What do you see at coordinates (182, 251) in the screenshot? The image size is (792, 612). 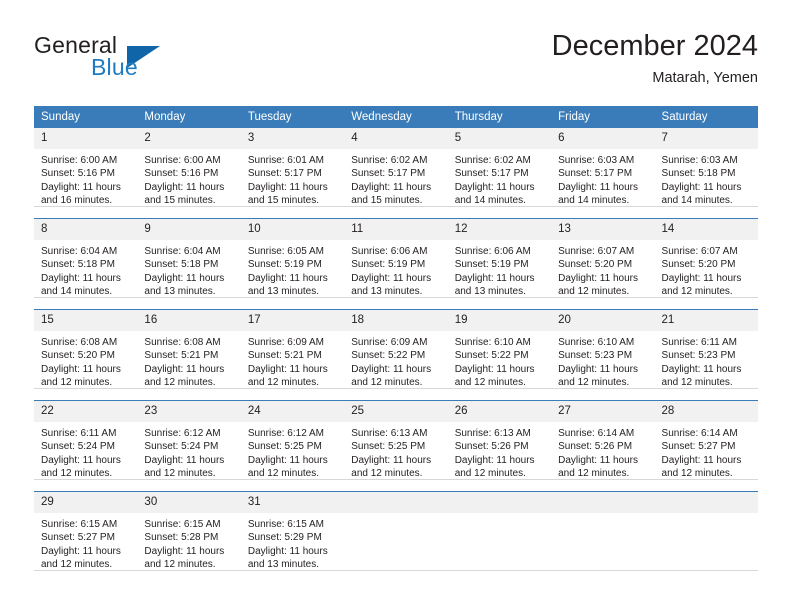 I see `sunrise-text: Sunrise: 6:04 AM` at bounding box center [182, 251].